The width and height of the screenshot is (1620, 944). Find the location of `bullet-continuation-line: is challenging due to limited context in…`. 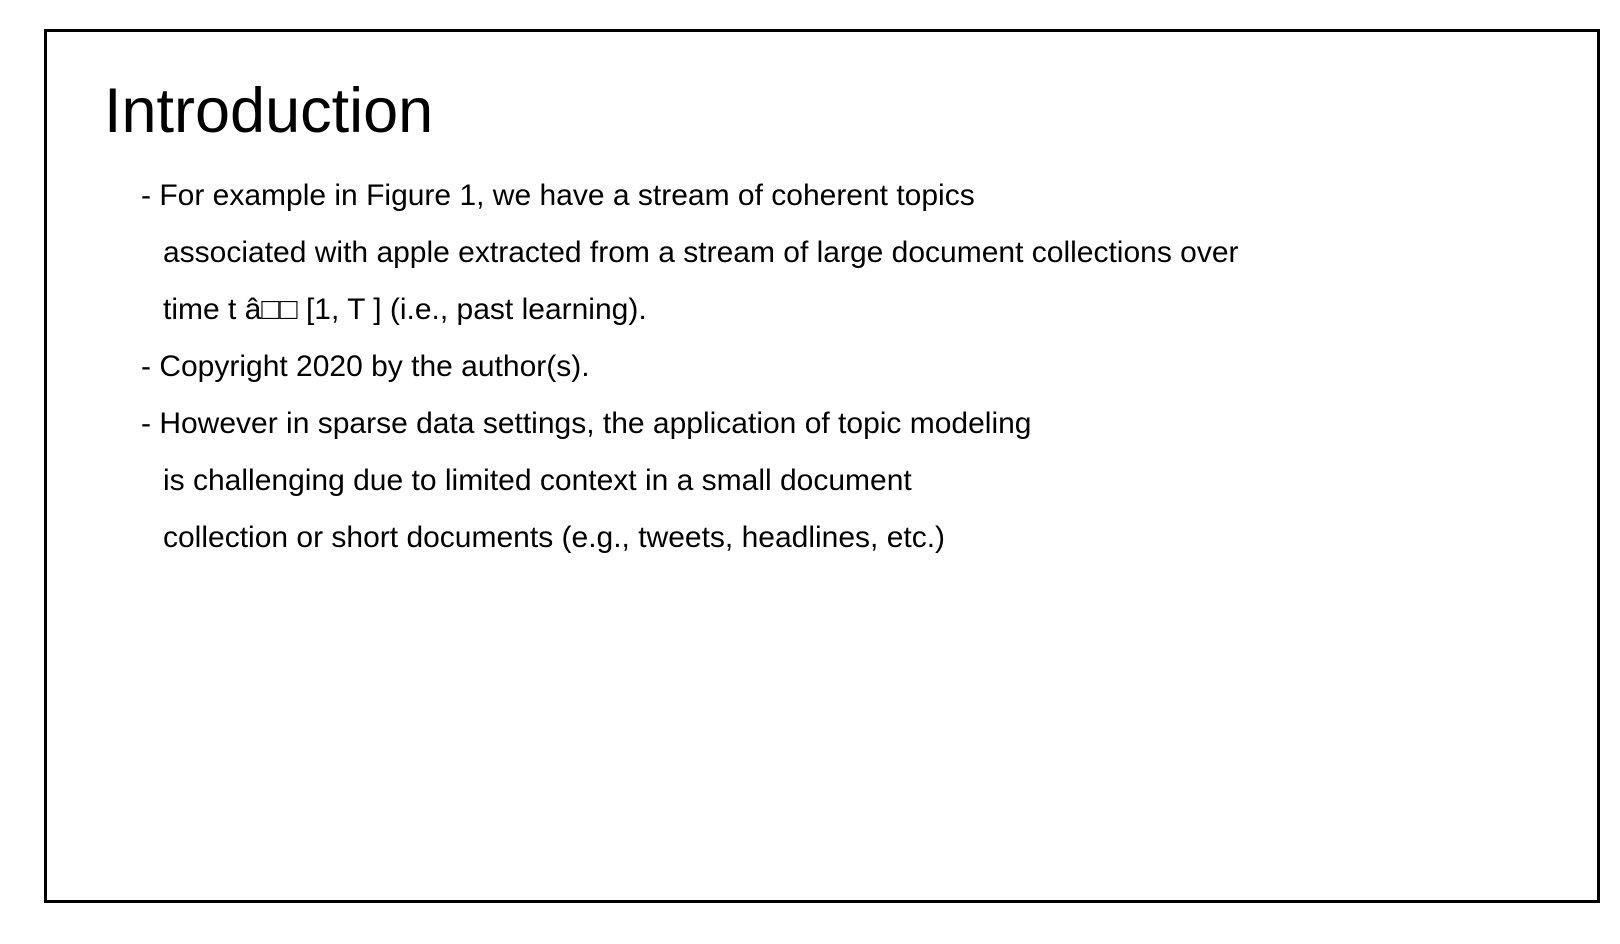

bullet-continuation-line: is challenging due to limited context in… is located at coordinates (537, 480).